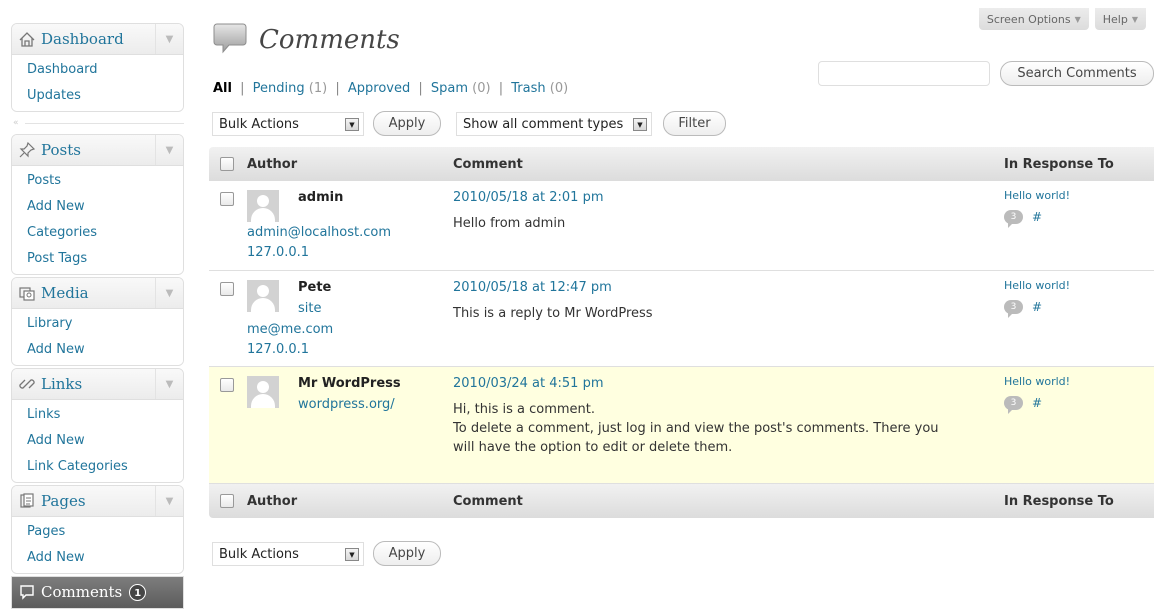 The height and width of the screenshot is (611, 1154). I want to click on menu-head-dashboard: Dashboard ▼, so click(97, 39).